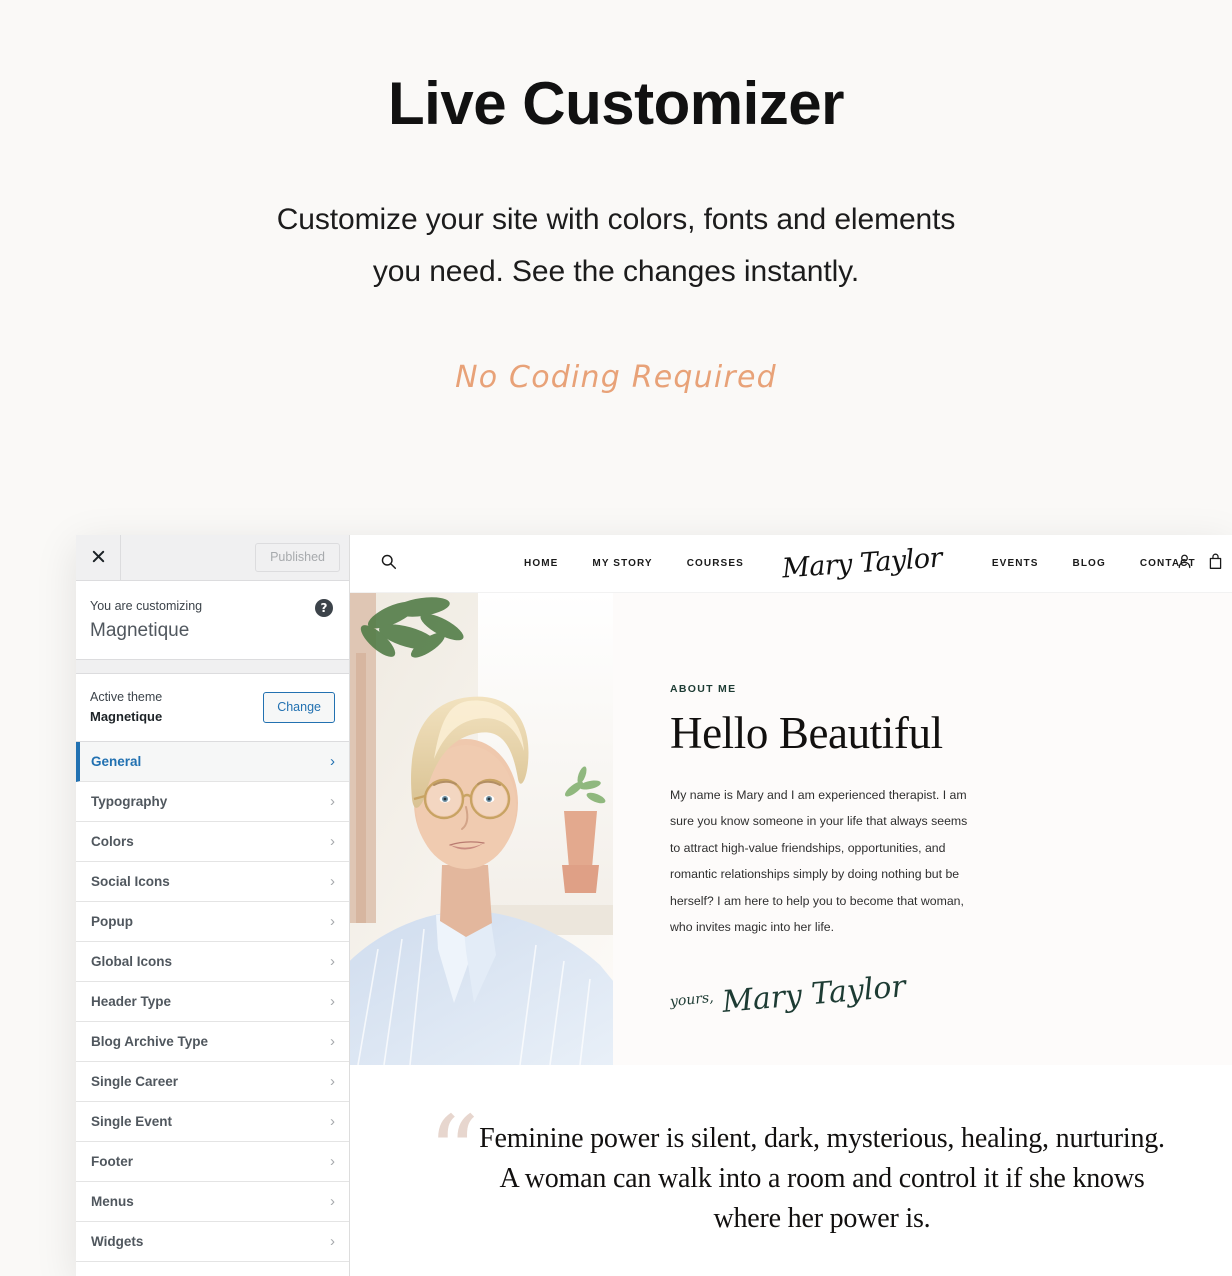 This screenshot has height=1276, width=1232. I want to click on sidebar-item-footer: Footer ›, so click(212, 1162).